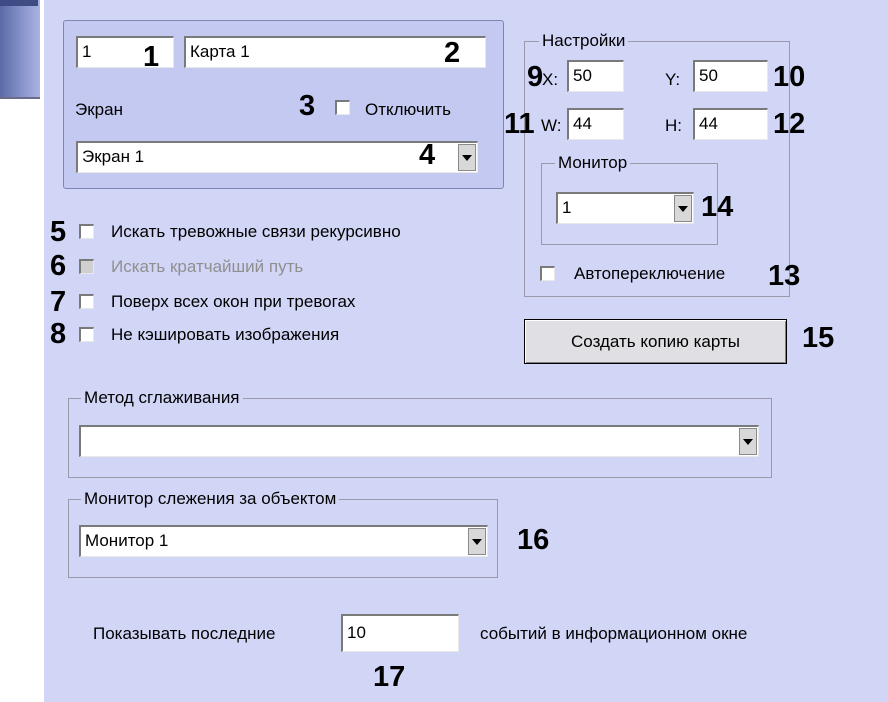 Image resolution: width=888 pixels, height=702 pixels. What do you see at coordinates (58, 302) in the screenshot?
I see `callout-7: 7` at bounding box center [58, 302].